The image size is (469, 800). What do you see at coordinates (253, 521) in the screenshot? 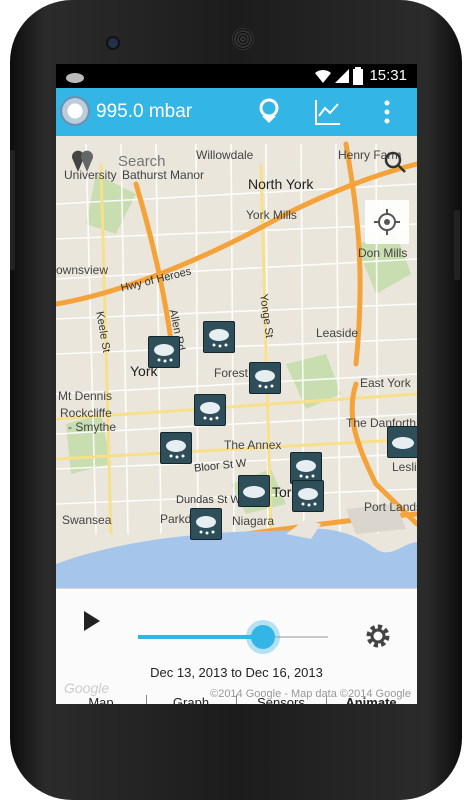
I see `map-label-niagara: Niagara` at bounding box center [253, 521].